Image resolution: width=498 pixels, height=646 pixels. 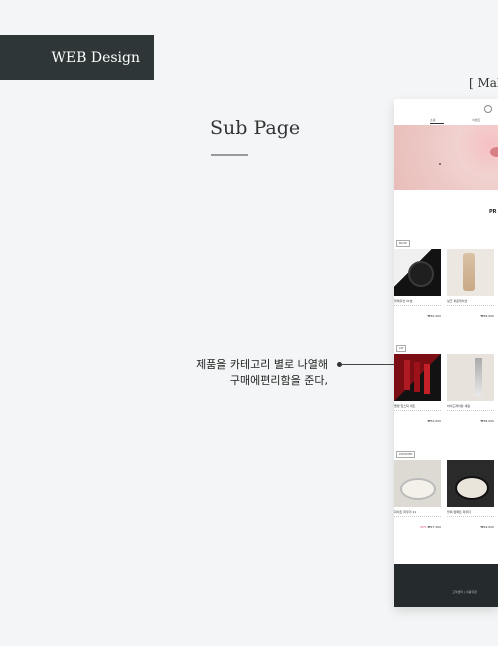 I want to click on mock-hero-image, so click(x=446, y=157).